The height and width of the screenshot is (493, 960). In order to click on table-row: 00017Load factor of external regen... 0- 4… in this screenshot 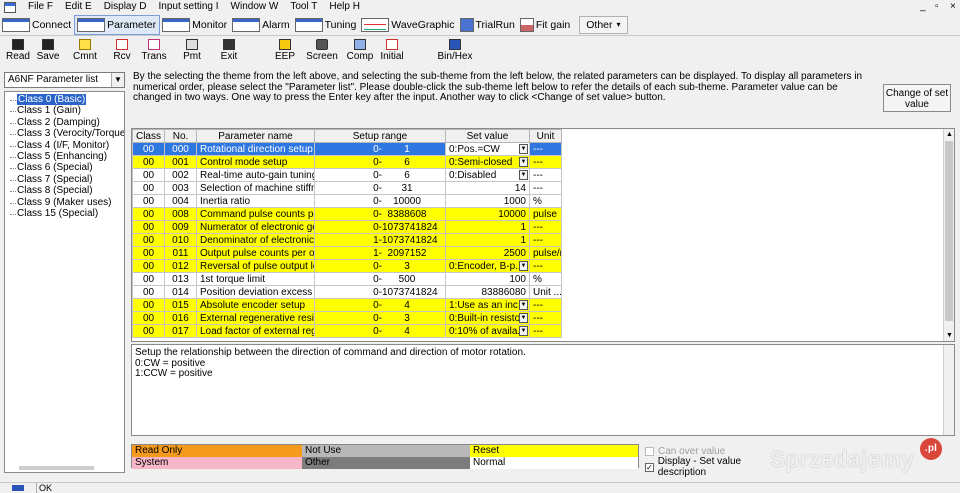, I will do `click(347, 331)`.